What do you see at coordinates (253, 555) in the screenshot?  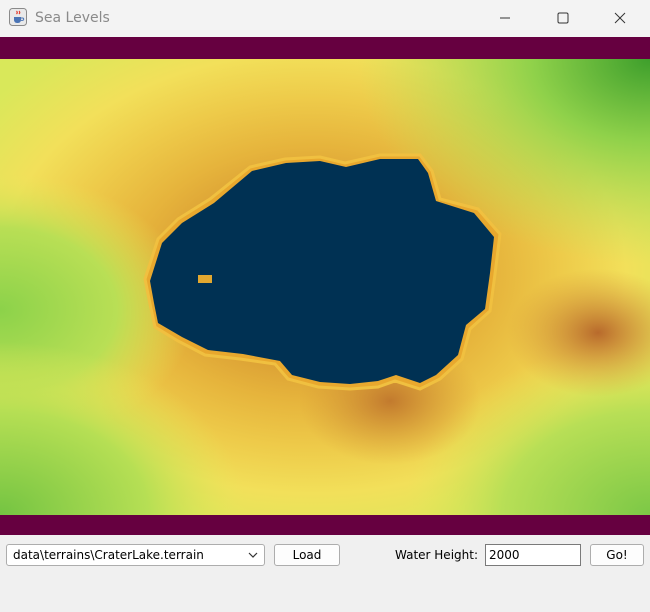 I see `chevron-down-icon` at bounding box center [253, 555].